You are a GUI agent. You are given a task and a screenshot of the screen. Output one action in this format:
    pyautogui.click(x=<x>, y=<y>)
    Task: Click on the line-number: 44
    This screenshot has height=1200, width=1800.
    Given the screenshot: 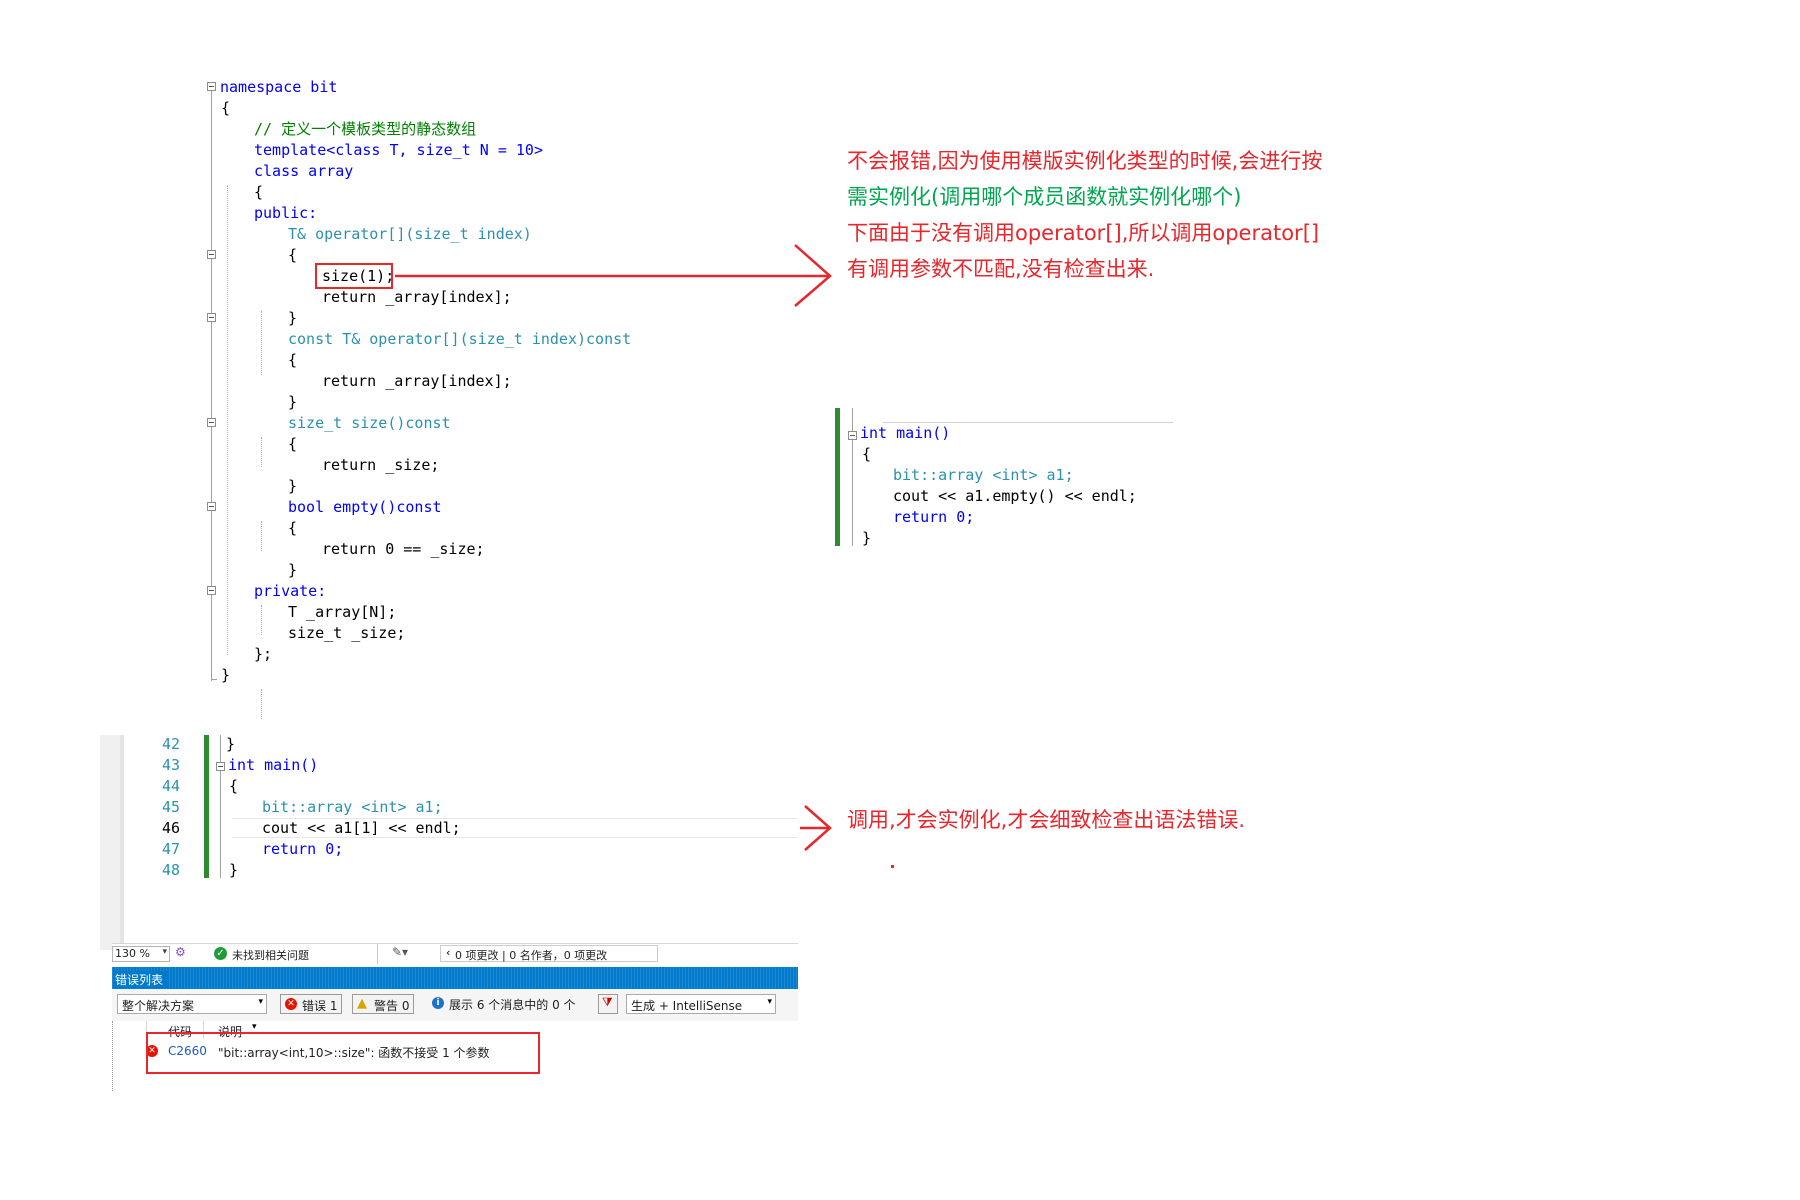 What is the action you would take?
    pyautogui.click(x=170, y=786)
    